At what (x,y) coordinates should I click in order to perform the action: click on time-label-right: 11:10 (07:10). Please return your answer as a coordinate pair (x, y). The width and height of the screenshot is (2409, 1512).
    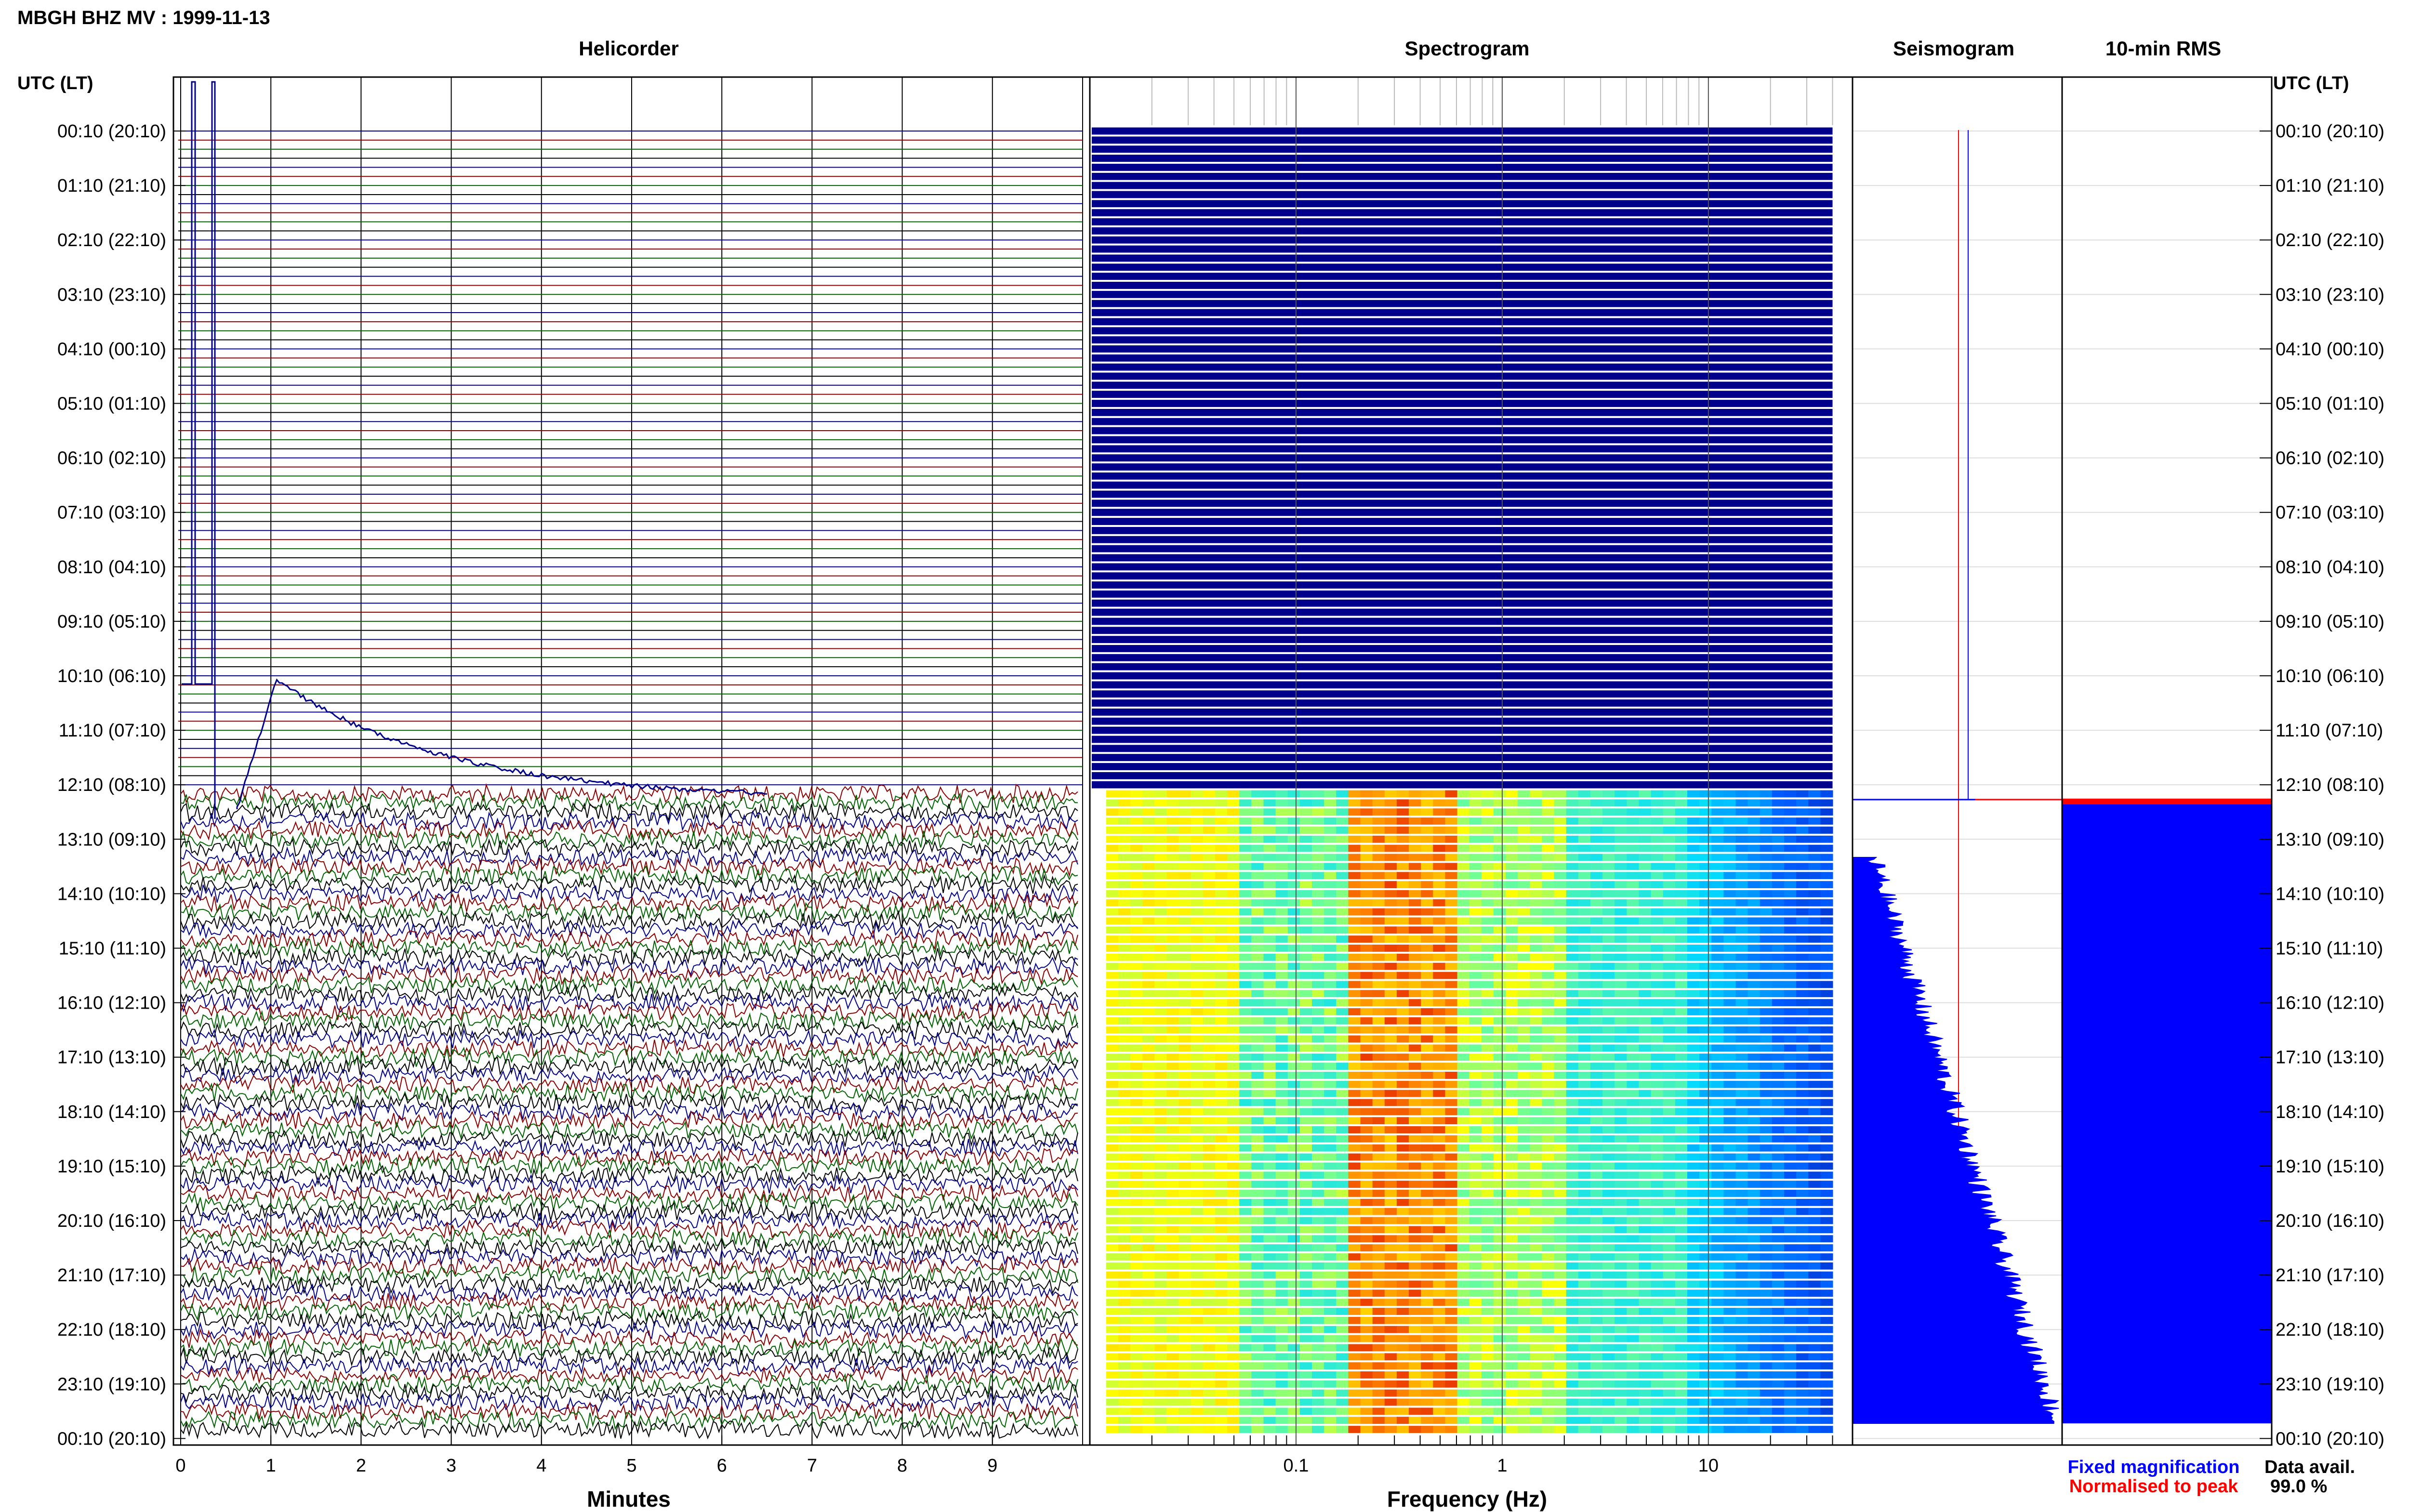
    Looking at the image, I should click on (2329, 731).